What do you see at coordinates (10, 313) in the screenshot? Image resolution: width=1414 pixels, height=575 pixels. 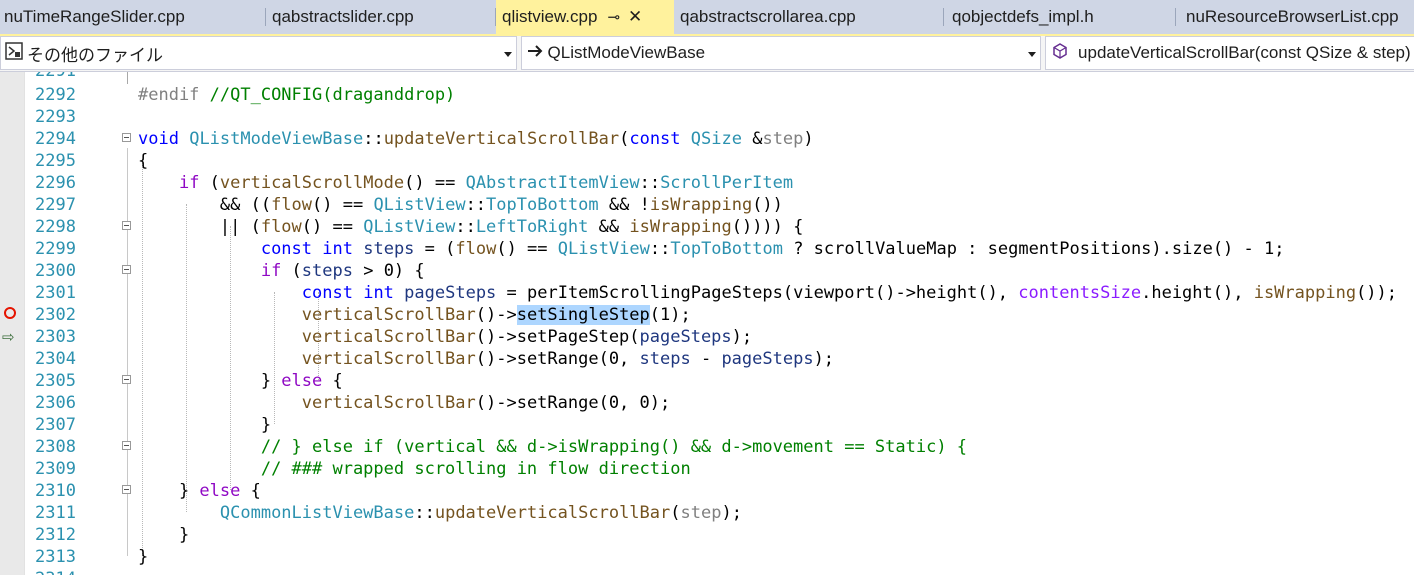 I see `breakpoint-icon` at bounding box center [10, 313].